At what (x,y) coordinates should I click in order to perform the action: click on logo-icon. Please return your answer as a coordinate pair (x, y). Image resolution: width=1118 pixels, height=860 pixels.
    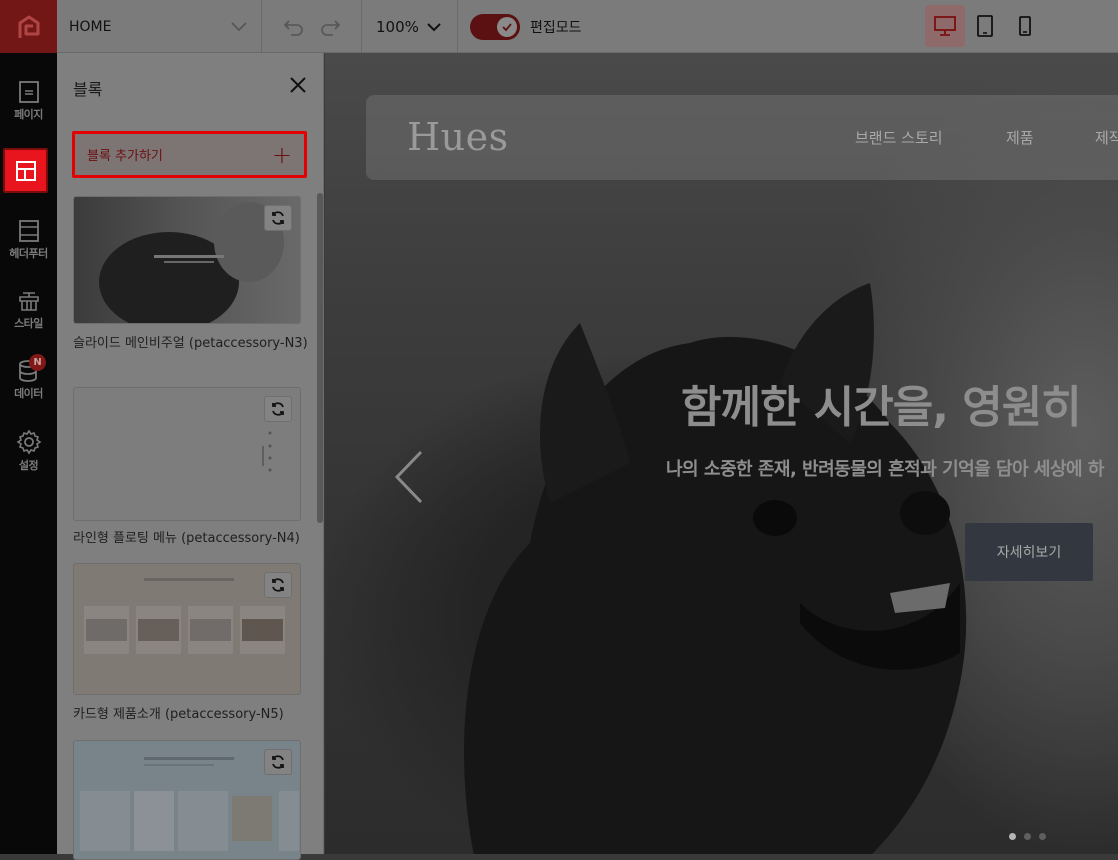
    Looking at the image, I should click on (28, 26).